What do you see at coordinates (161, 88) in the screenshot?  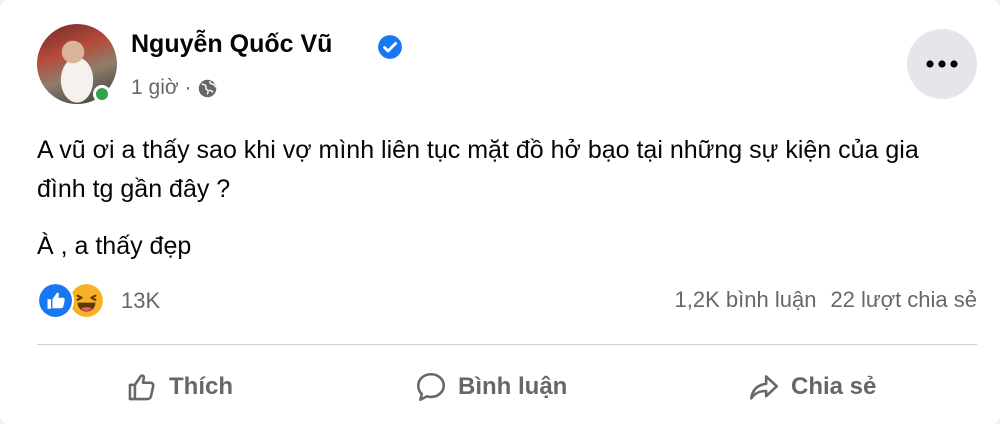 I see `post-timestamp: 1 giờ ·` at bounding box center [161, 88].